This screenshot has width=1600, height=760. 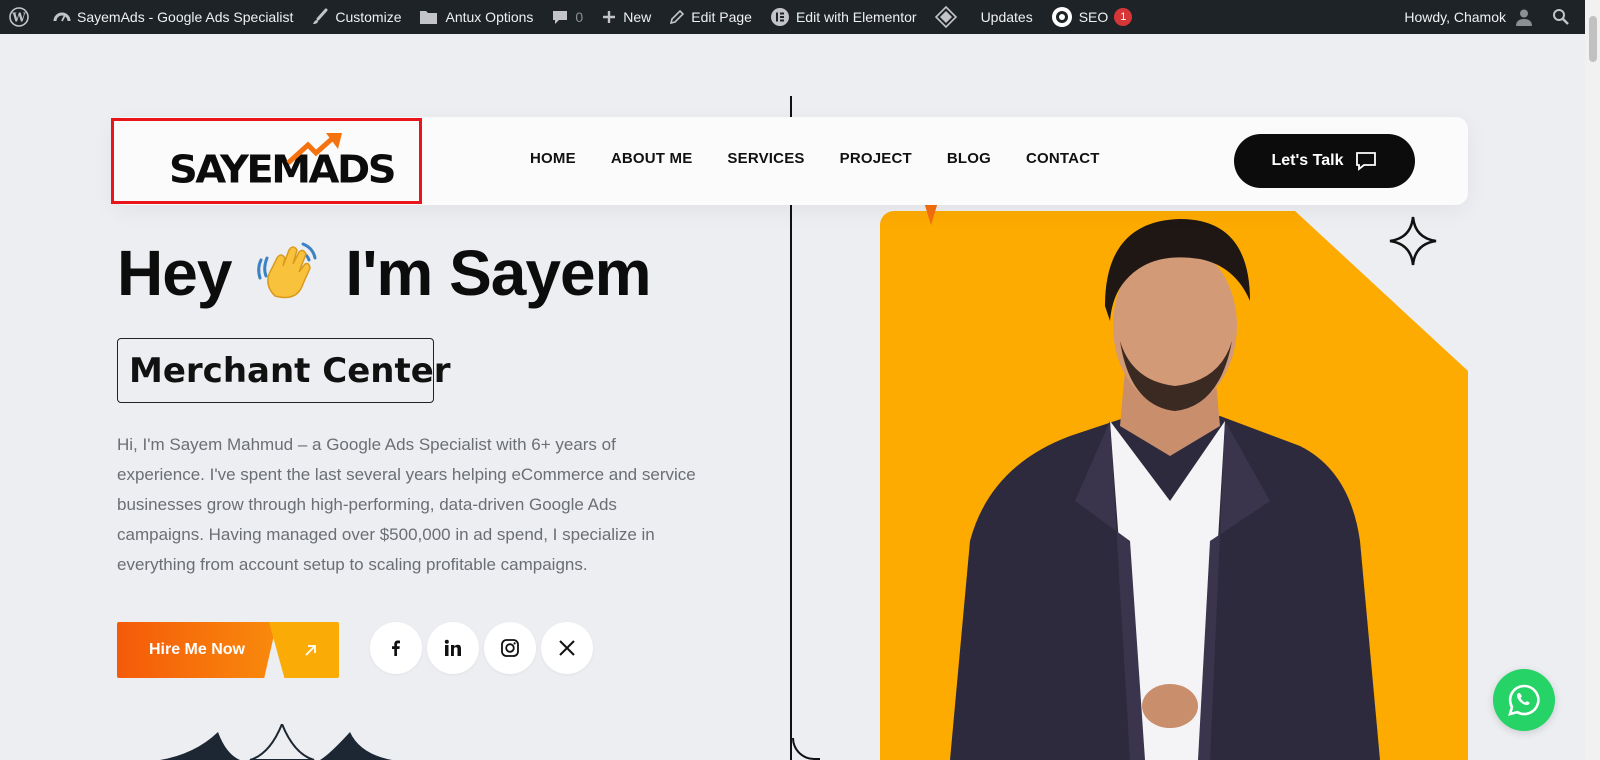 I want to click on typed-skill-box: Merchant Center, so click(x=284, y=370).